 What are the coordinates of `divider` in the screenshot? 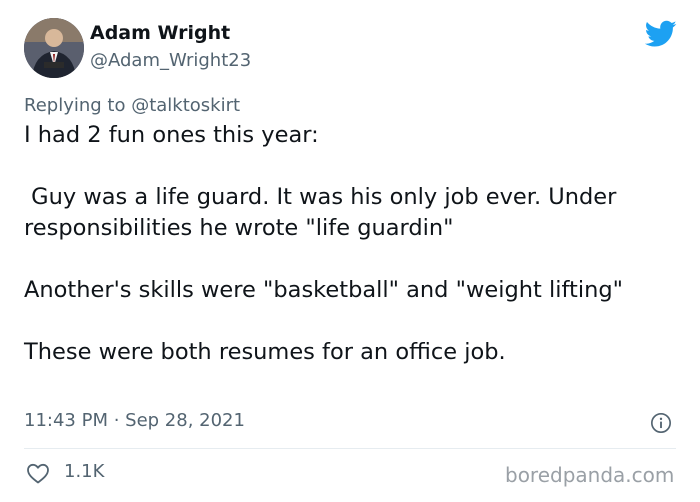 It's located at (350, 448).